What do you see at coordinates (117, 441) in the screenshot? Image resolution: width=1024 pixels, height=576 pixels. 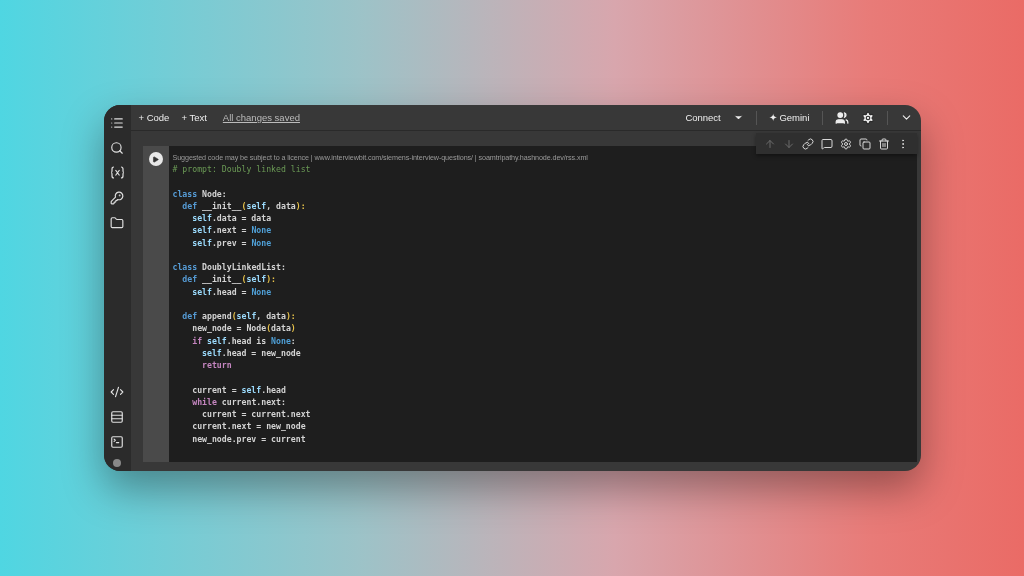 I see `terminal-icon` at bounding box center [117, 441].